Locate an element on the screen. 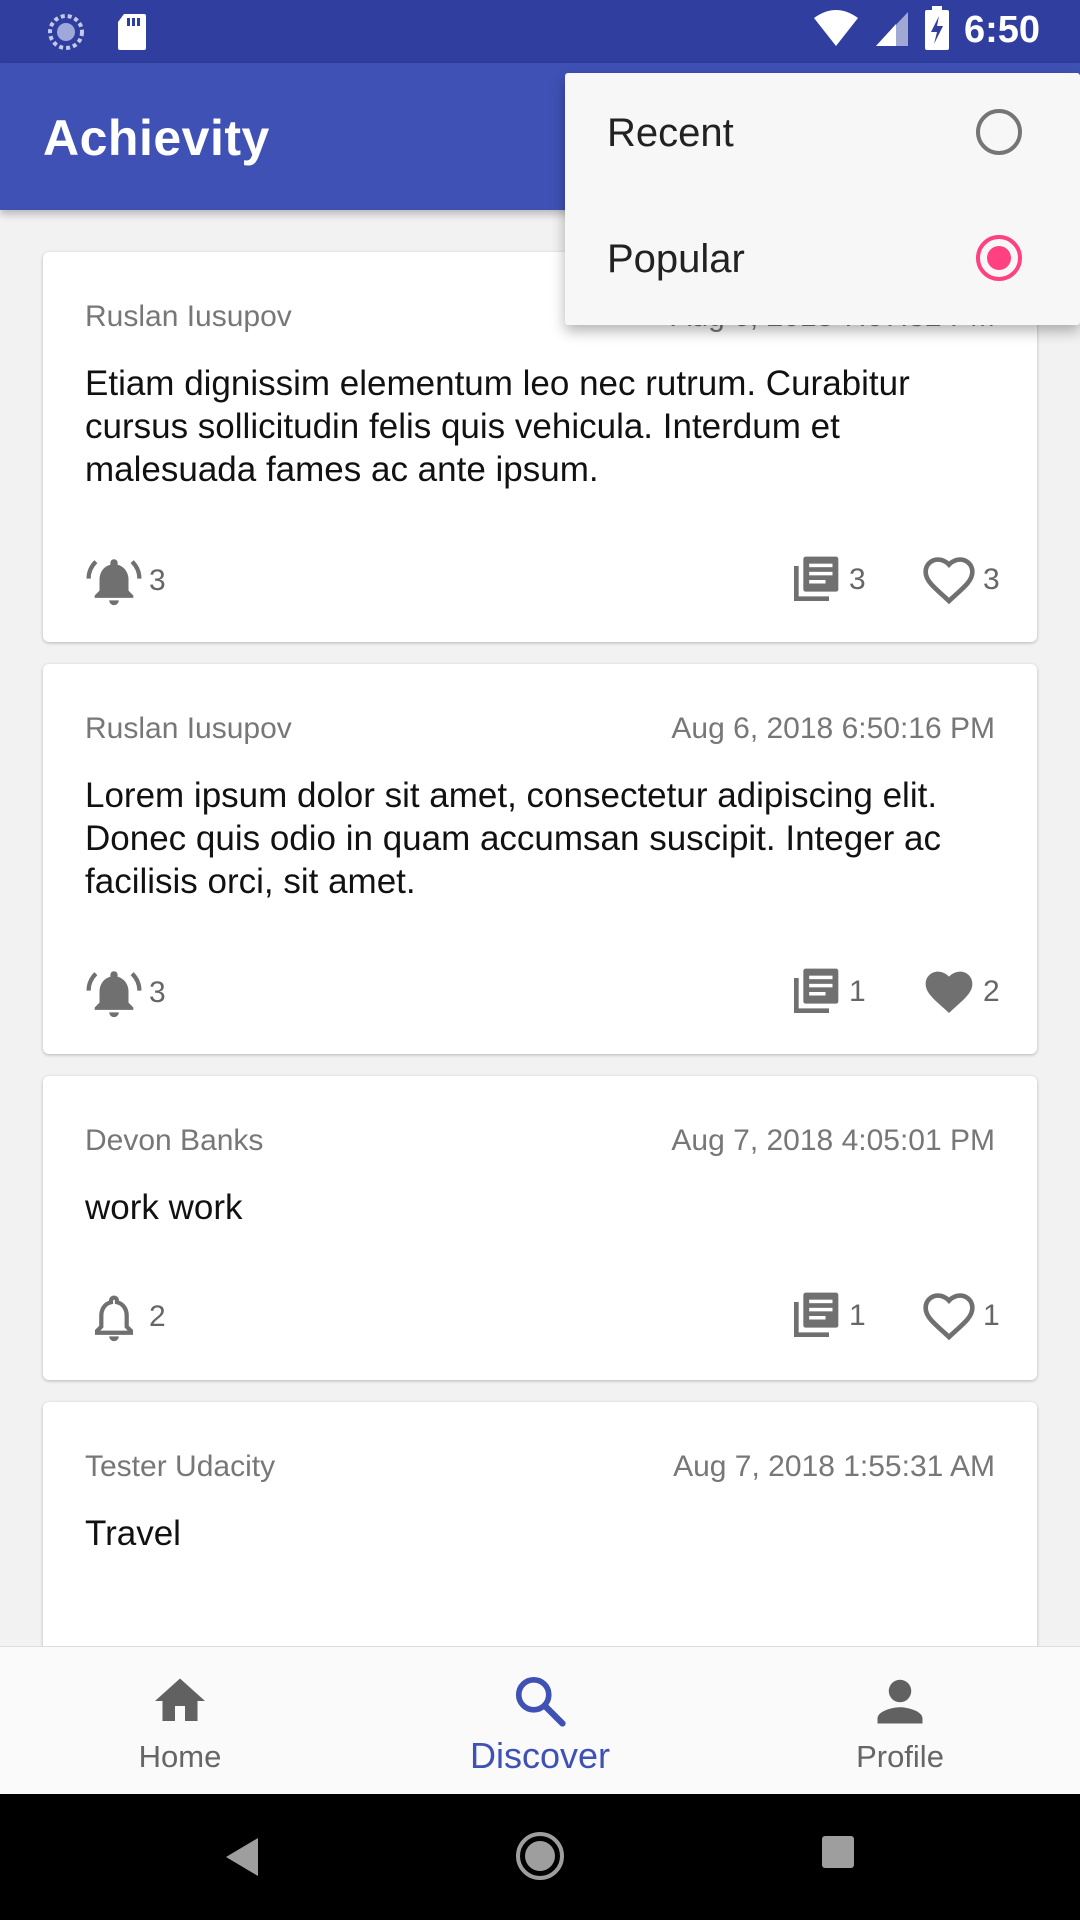 The image size is (1080, 1920). follow-button: 2 is located at coordinates (125, 1317).